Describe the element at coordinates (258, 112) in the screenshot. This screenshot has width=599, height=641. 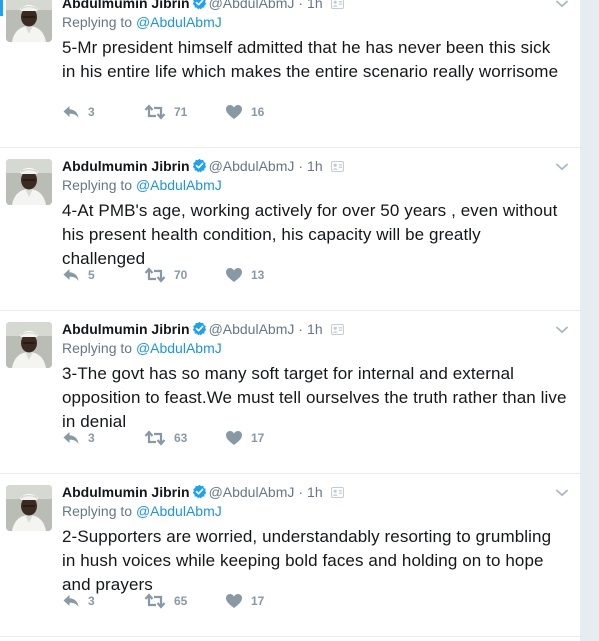
I see `like-count: 16` at that location.